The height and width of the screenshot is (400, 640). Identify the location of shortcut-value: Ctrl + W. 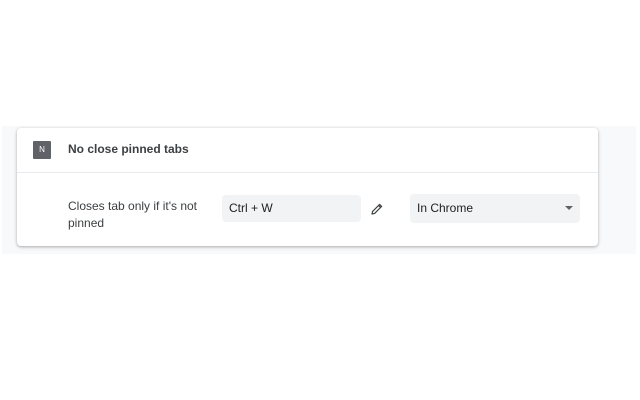
(251, 208).